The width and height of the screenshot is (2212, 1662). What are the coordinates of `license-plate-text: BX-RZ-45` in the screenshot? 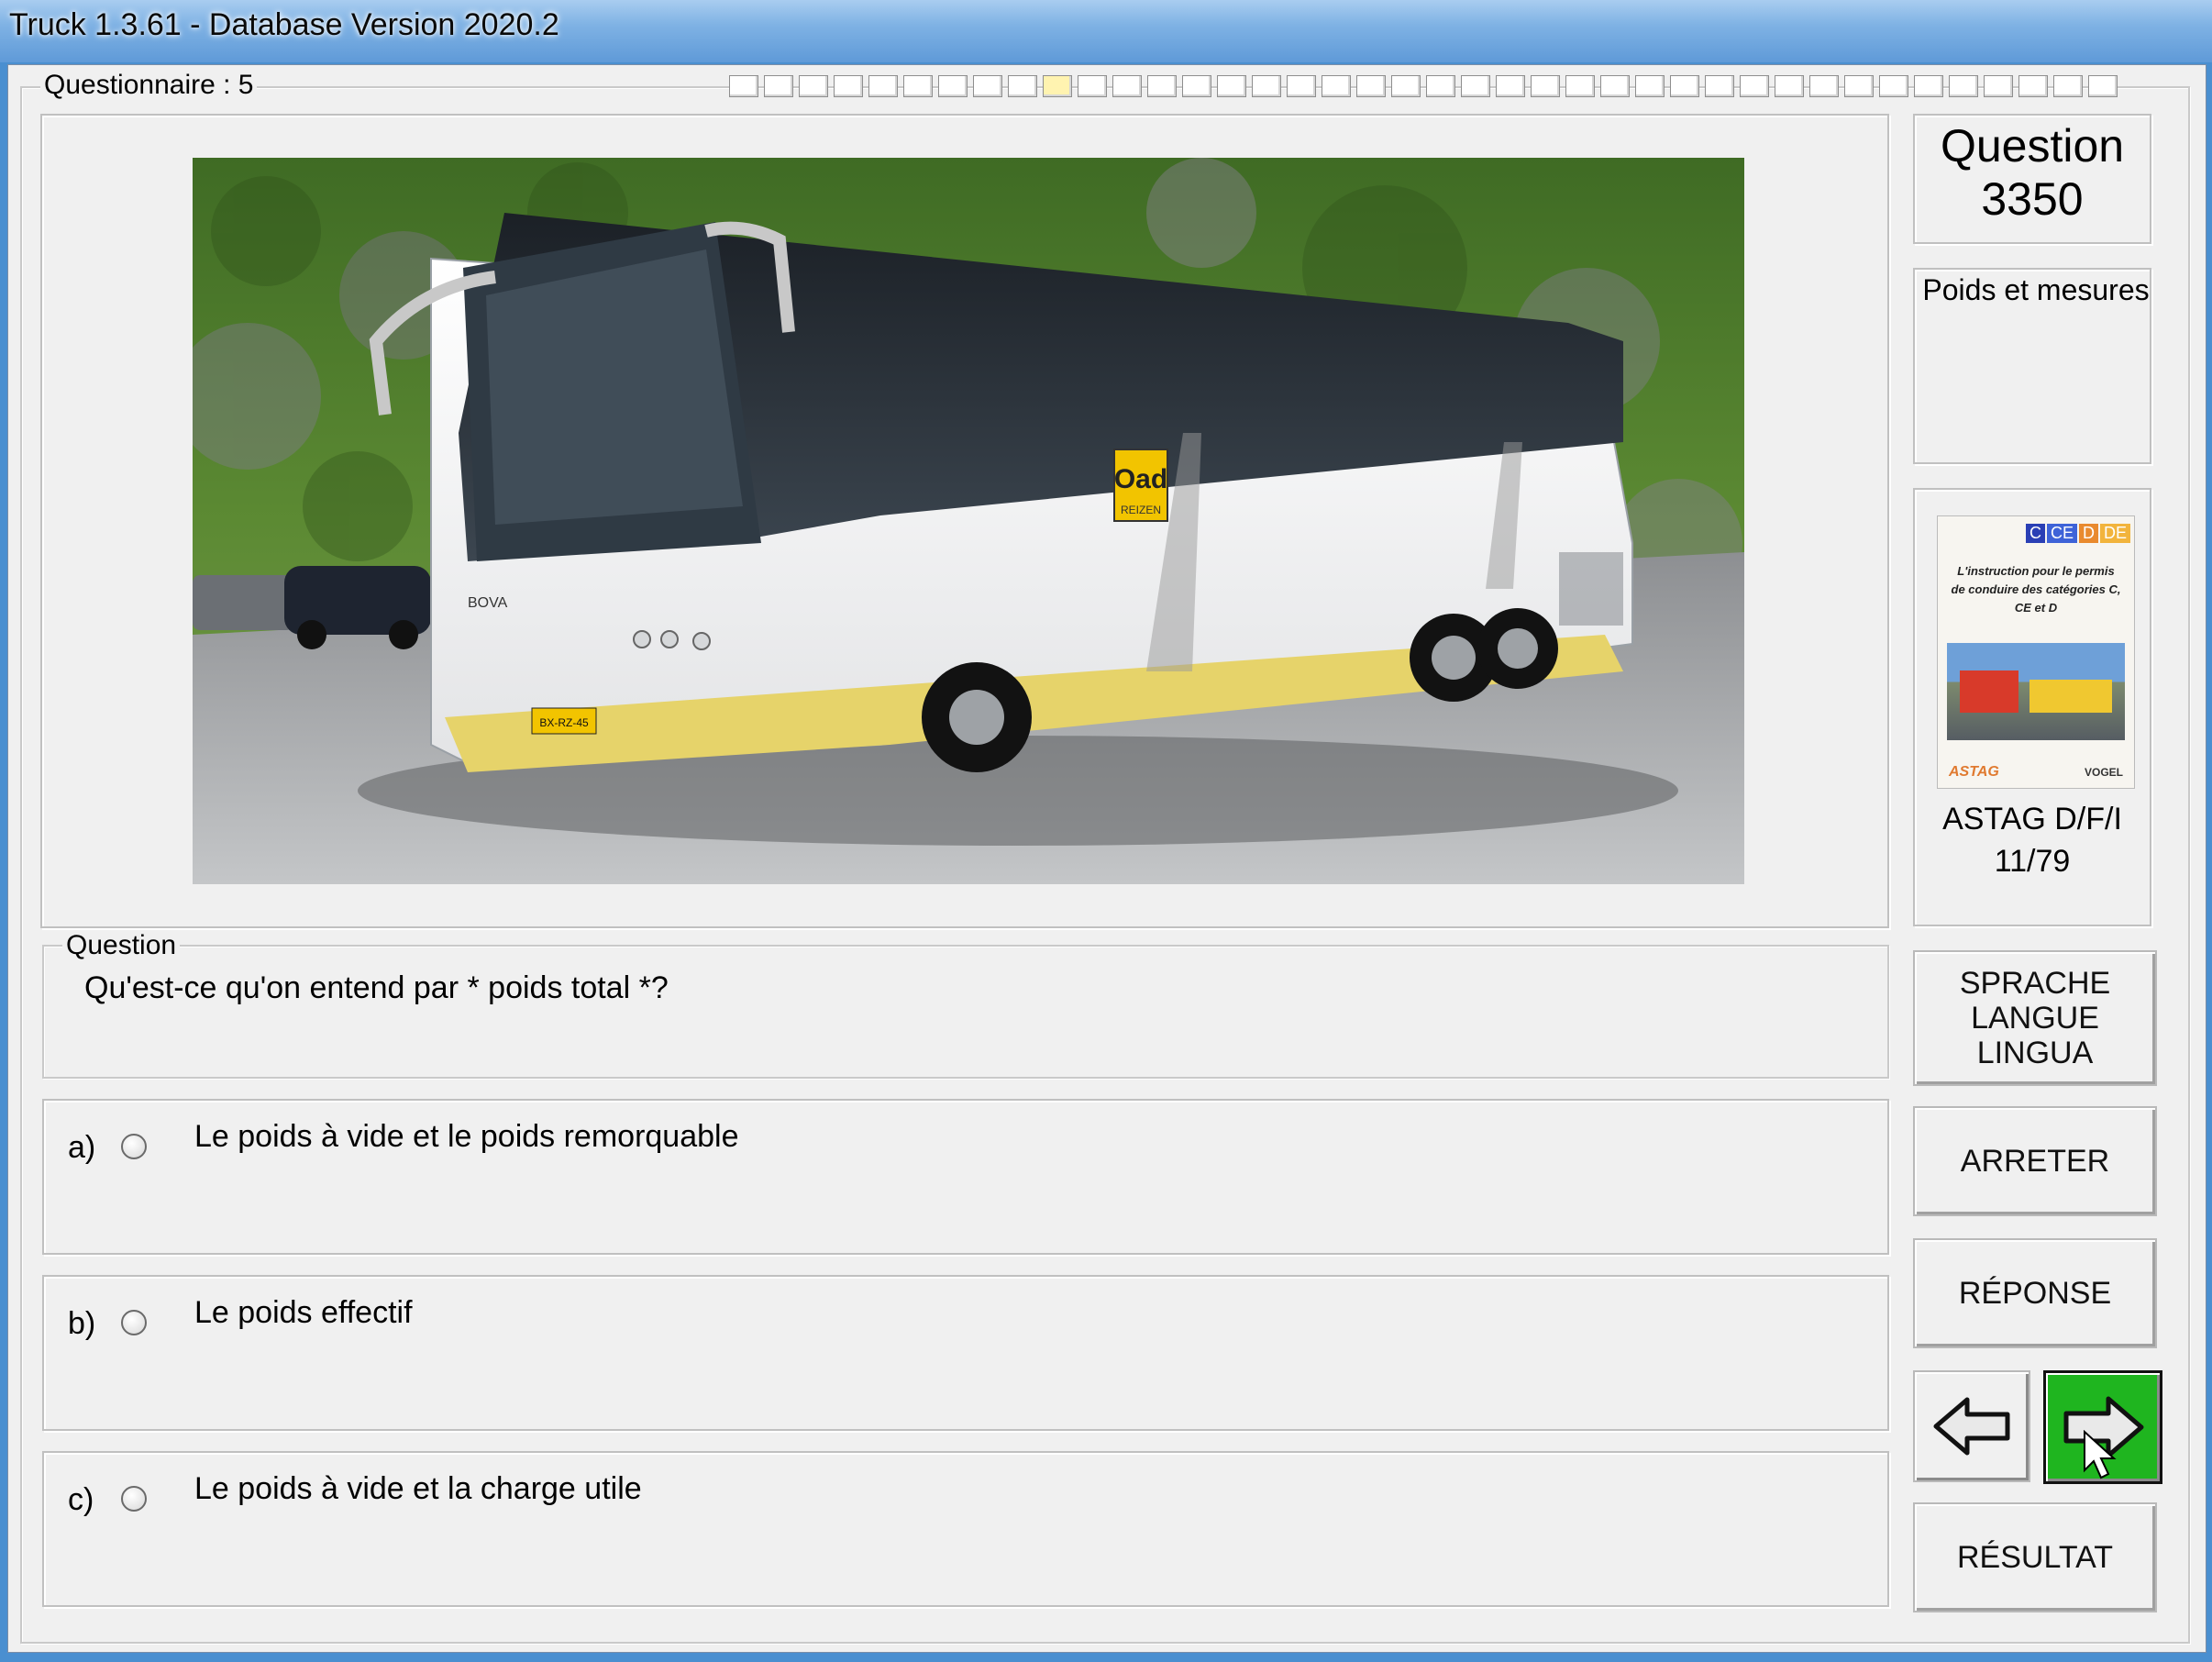 It's located at (564, 722).